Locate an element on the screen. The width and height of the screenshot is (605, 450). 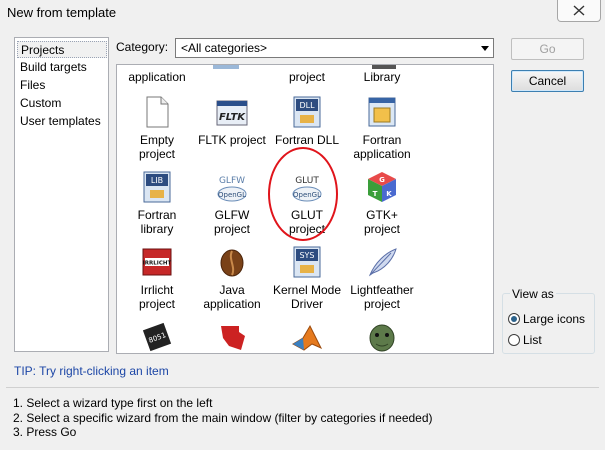
view-list-label: List is located at coordinates (532, 340).